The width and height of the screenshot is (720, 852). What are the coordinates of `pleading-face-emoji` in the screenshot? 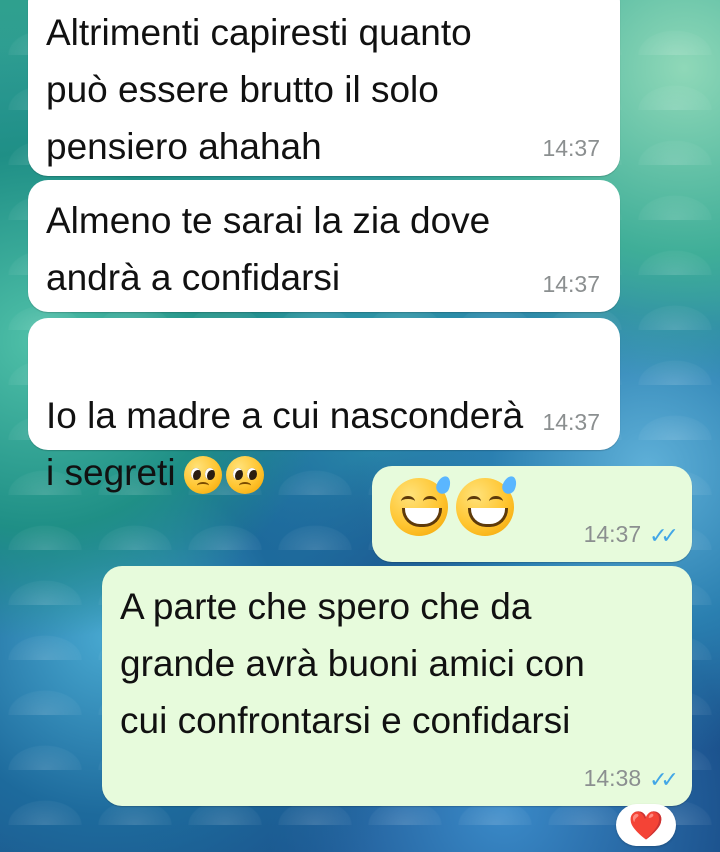 It's located at (223, 475).